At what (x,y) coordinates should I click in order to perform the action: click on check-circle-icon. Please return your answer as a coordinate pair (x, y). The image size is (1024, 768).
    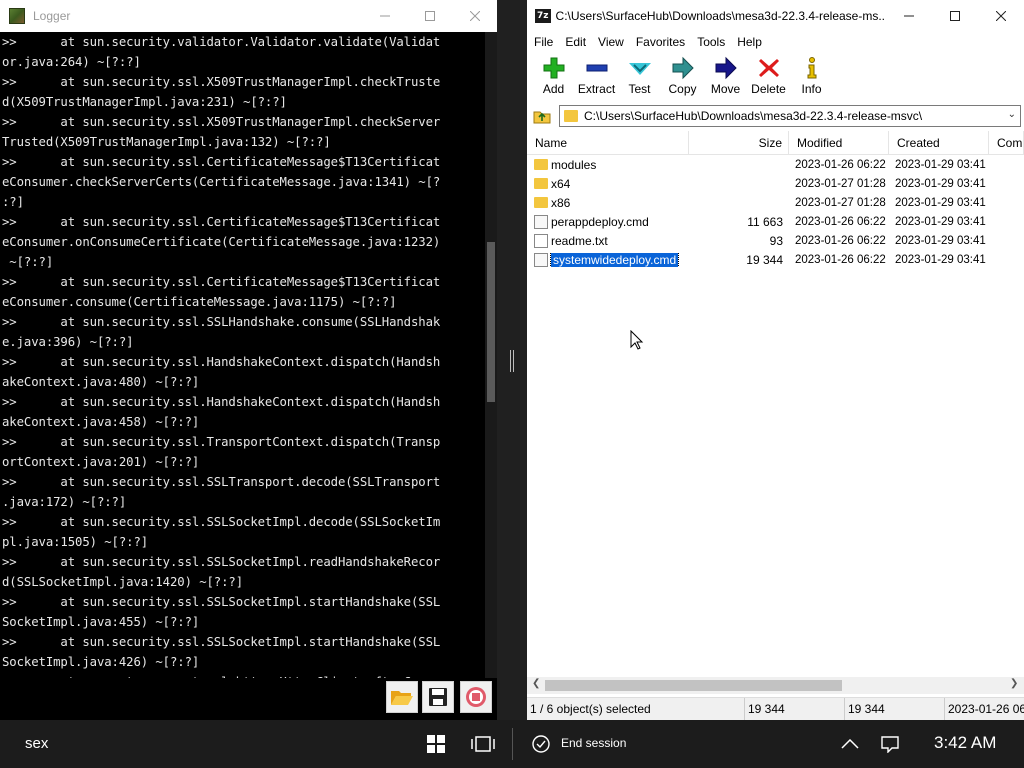
    Looking at the image, I should click on (541, 744).